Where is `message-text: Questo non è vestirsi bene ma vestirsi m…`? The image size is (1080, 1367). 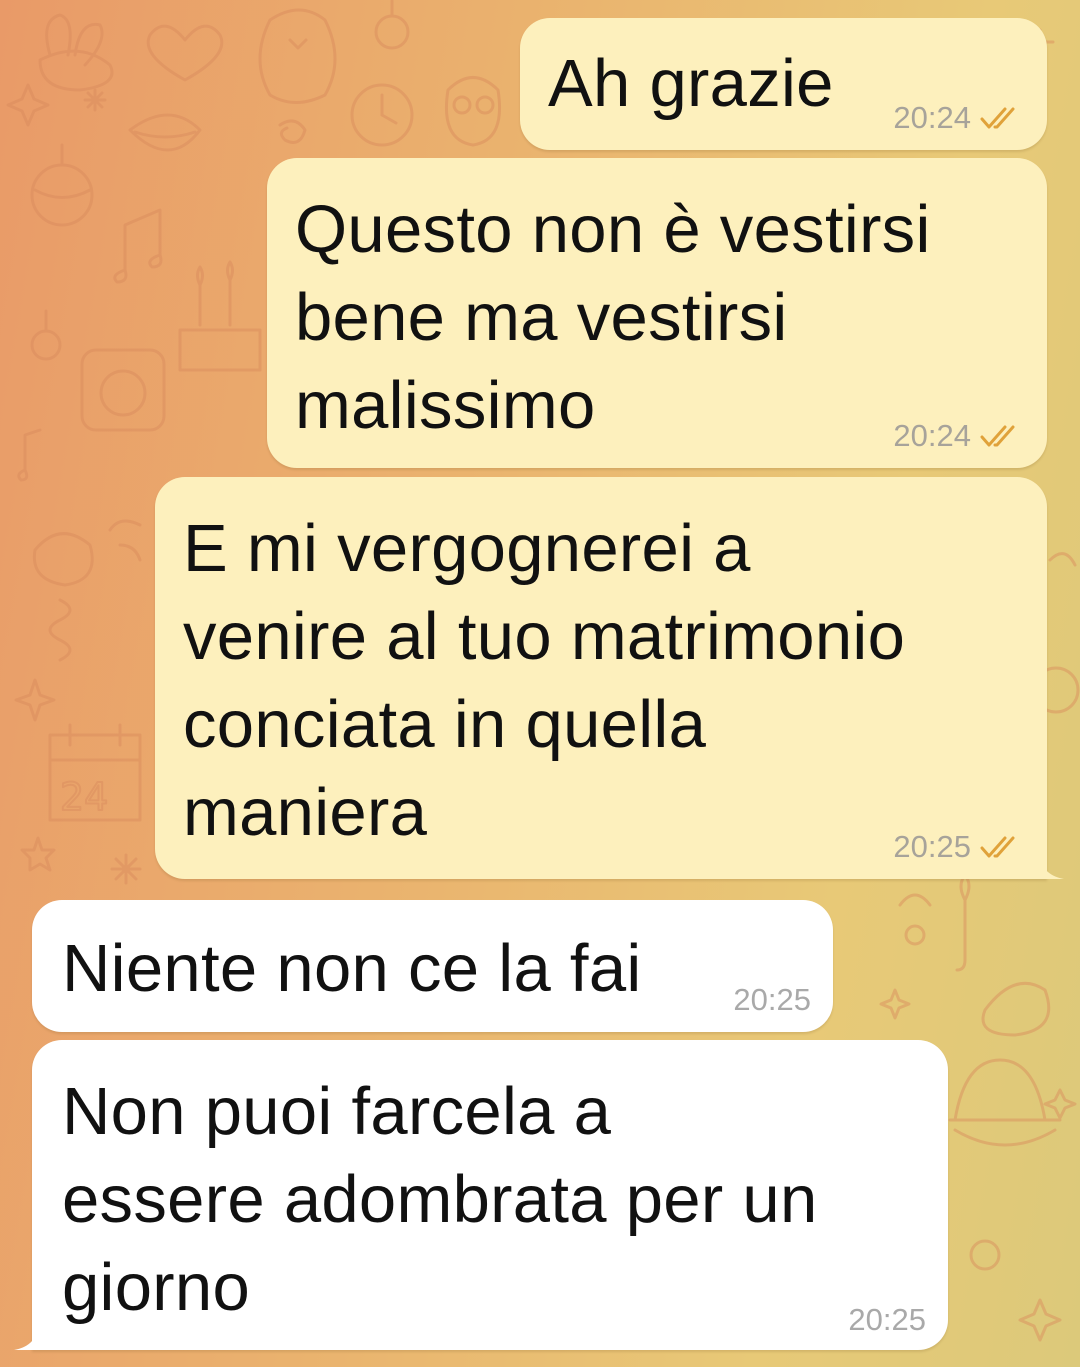 message-text: Questo non è vestirsi bene ma vestirsi m… is located at coordinates (613, 317).